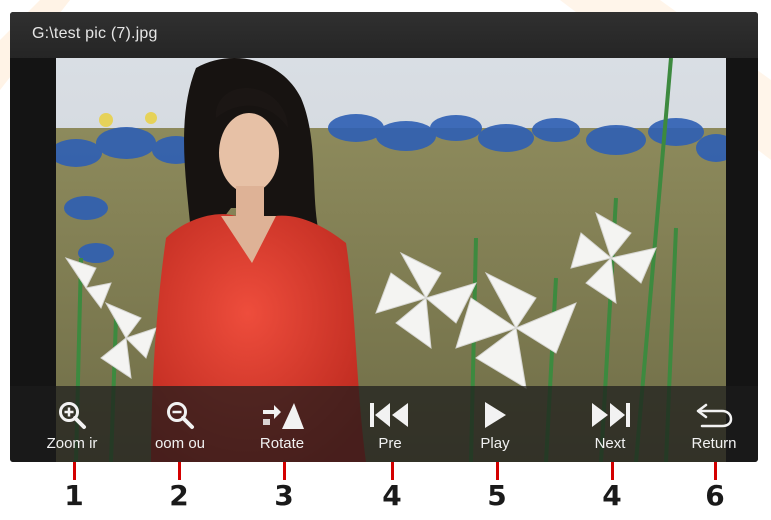 This screenshot has width=771, height=520. I want to click on callout-zoom-out: 2, so click(179, 487).